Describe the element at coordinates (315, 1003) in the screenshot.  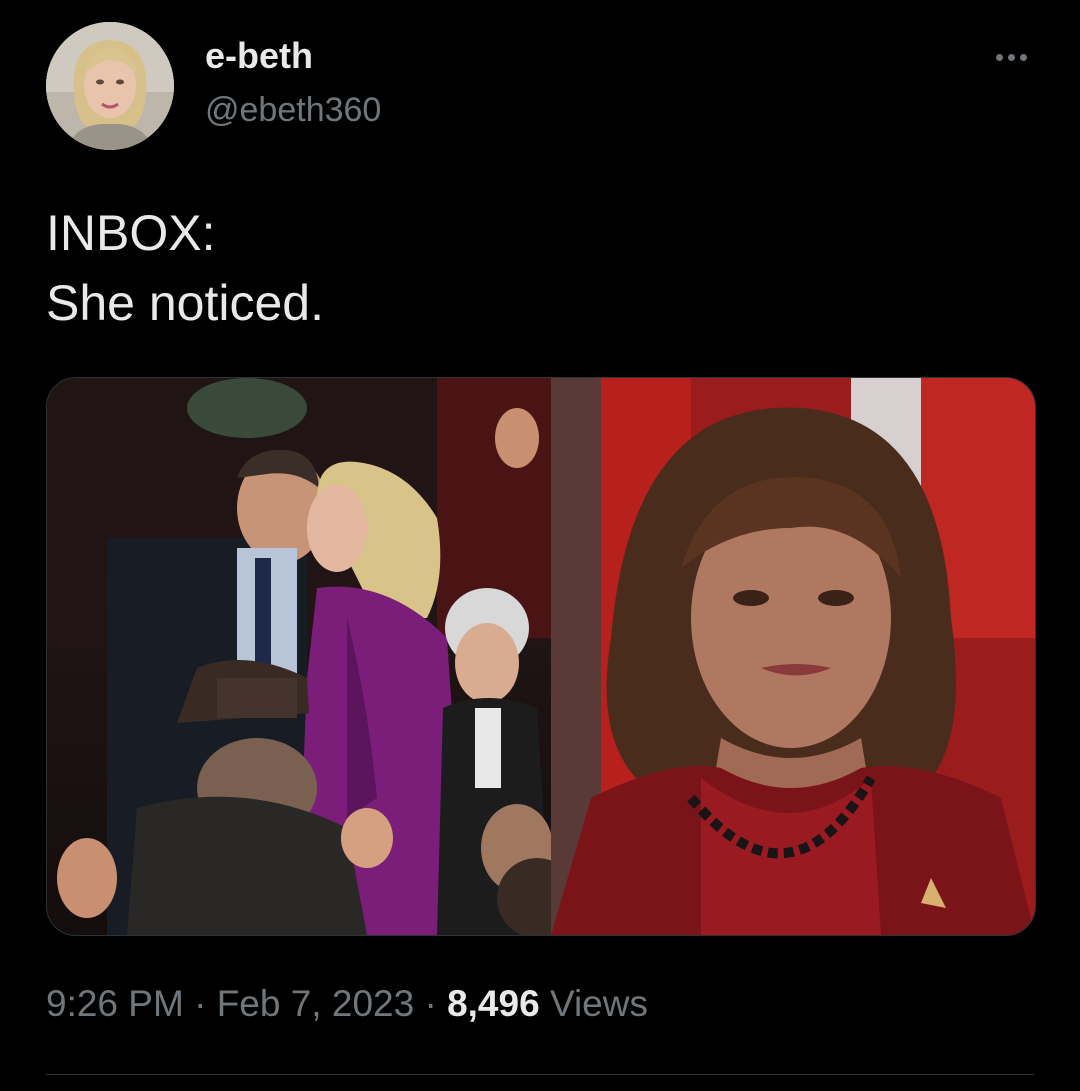
I see `timestamp-date: Feb 7, 2023` at that location.